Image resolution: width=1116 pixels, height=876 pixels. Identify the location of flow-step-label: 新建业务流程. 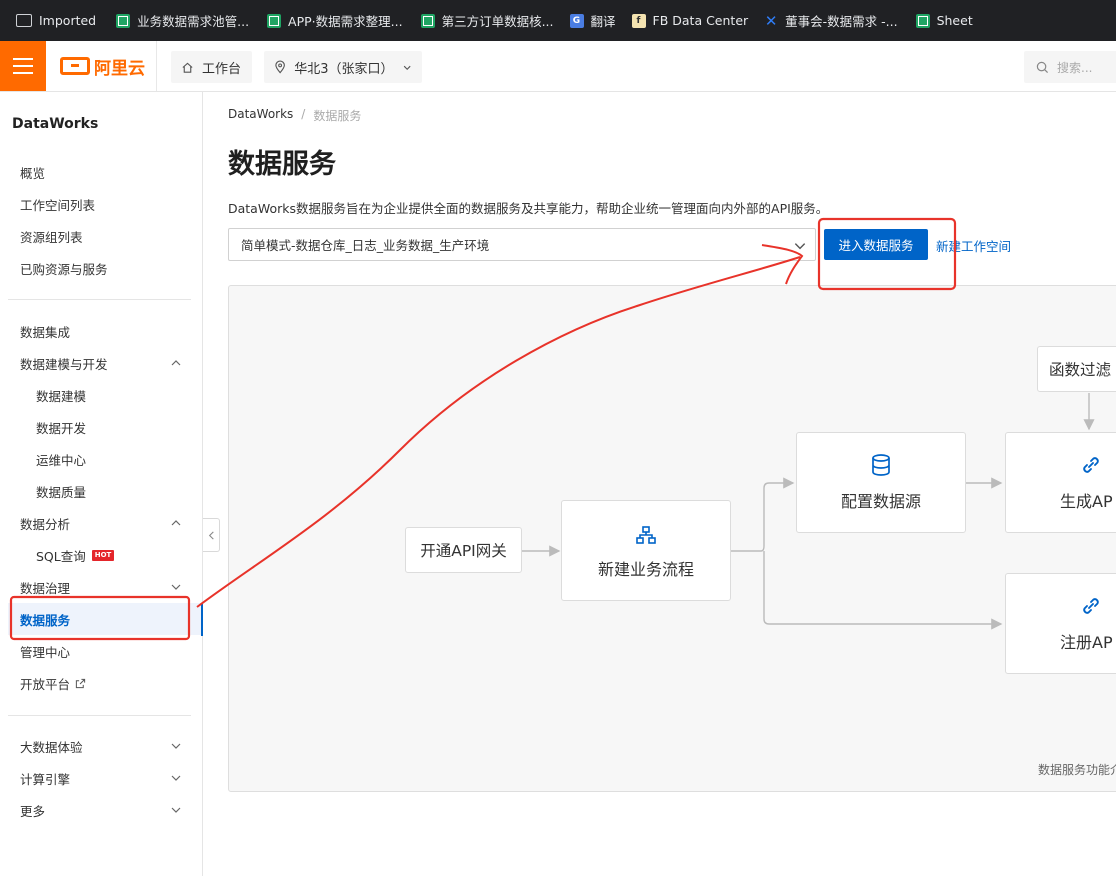
(645, 569).